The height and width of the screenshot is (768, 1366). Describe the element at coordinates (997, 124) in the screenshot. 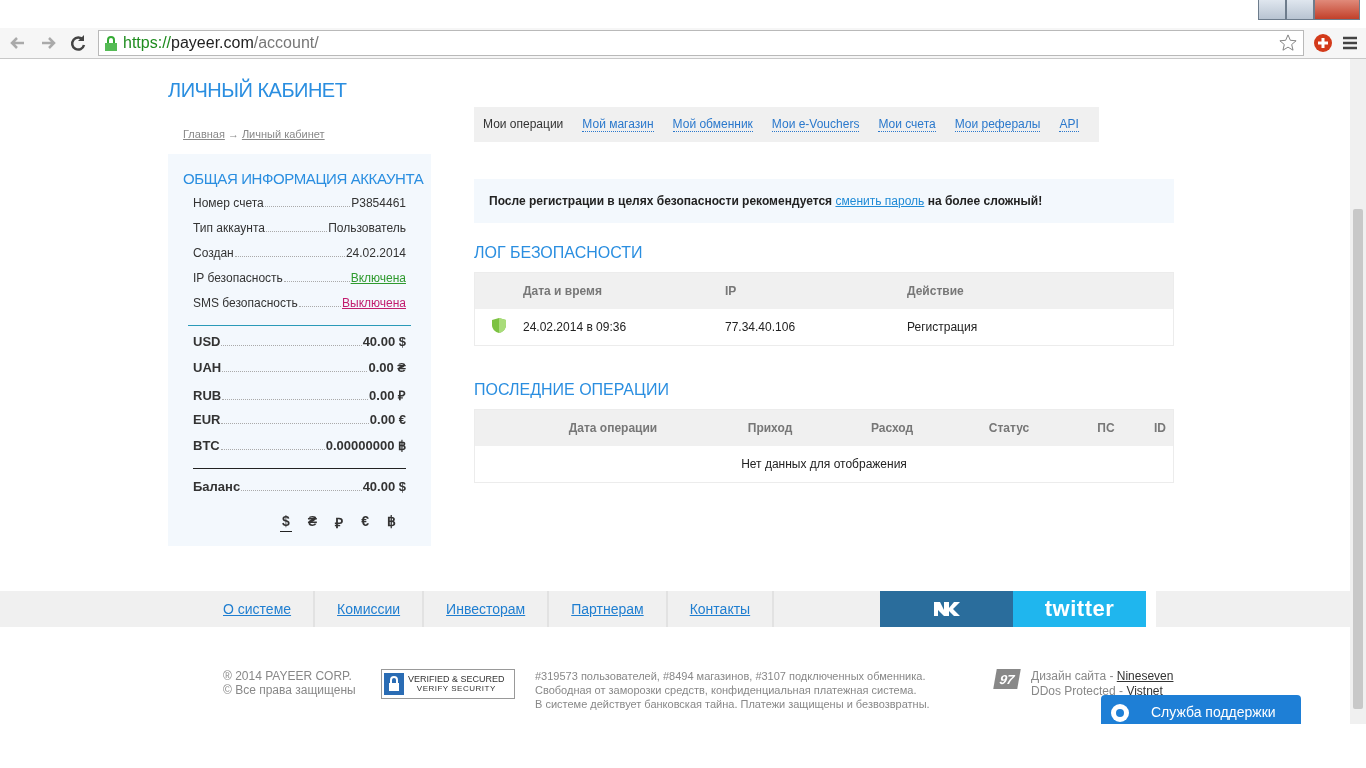

I see `tab: Мои рефералы` at that location.